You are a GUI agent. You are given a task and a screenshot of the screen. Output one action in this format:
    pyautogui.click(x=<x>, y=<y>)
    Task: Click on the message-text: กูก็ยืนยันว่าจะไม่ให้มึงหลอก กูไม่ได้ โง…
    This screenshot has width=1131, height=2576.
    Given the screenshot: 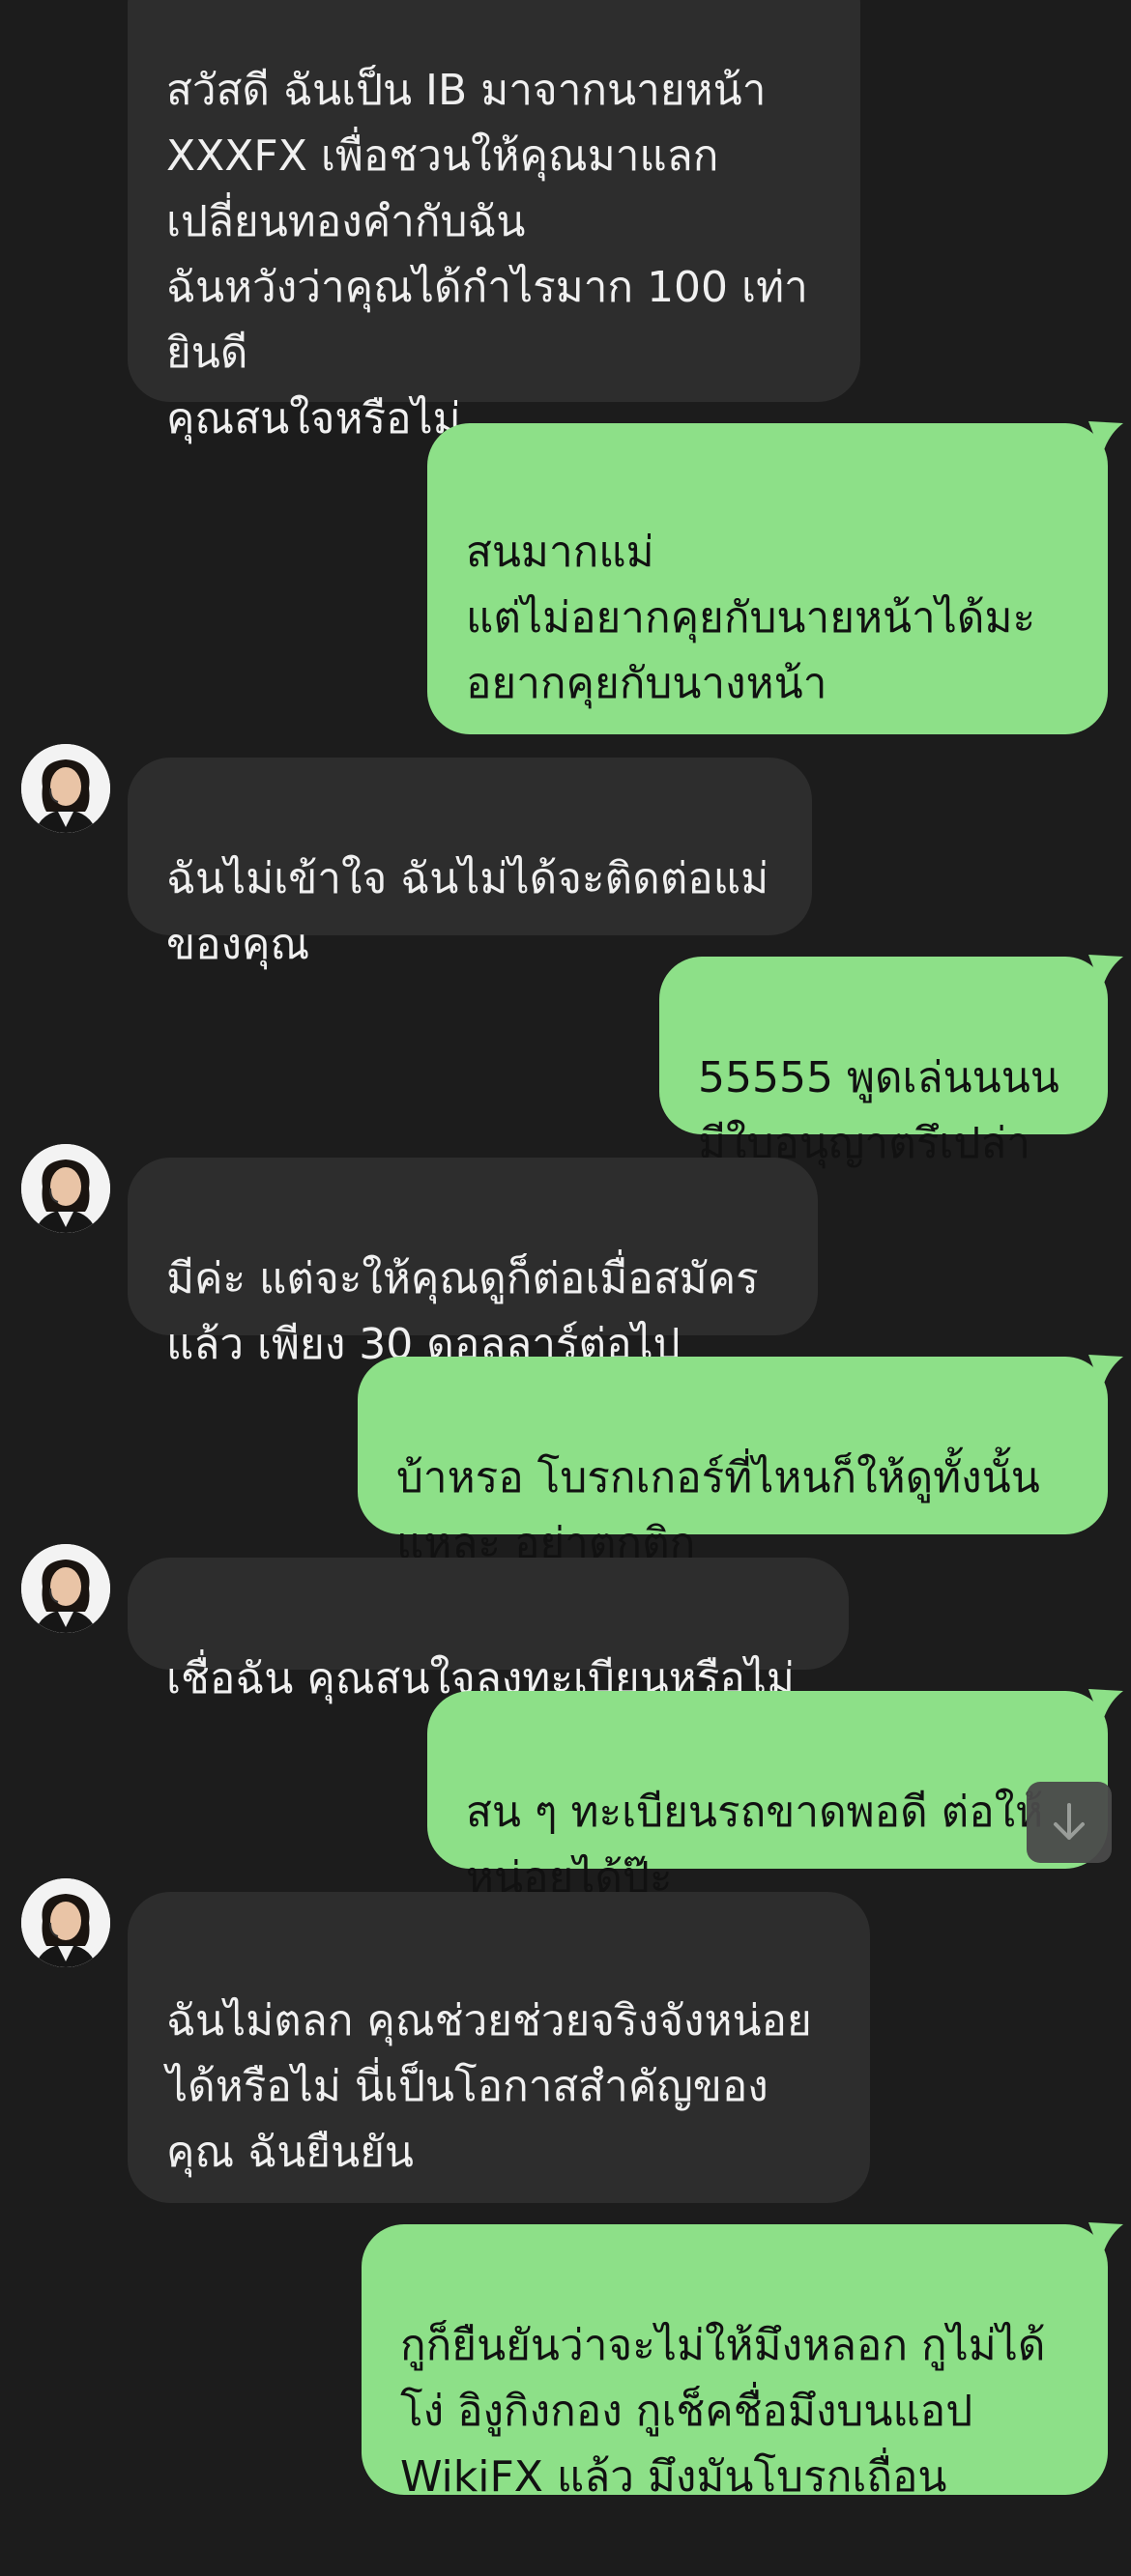 What is the action you would take?
    pyautogui.click(x=723, y=2412)
    